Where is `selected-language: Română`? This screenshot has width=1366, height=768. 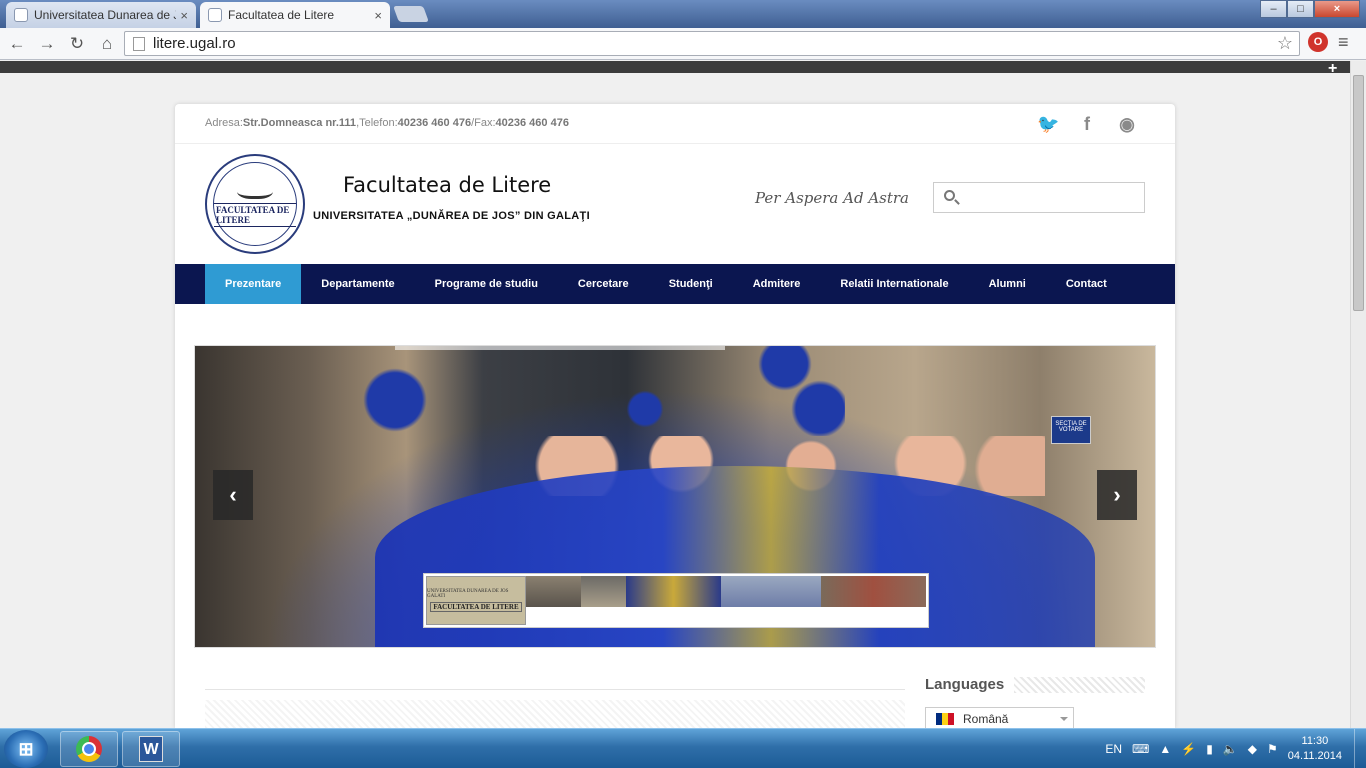
selected-language: Română is located at coordinates (986, 719).